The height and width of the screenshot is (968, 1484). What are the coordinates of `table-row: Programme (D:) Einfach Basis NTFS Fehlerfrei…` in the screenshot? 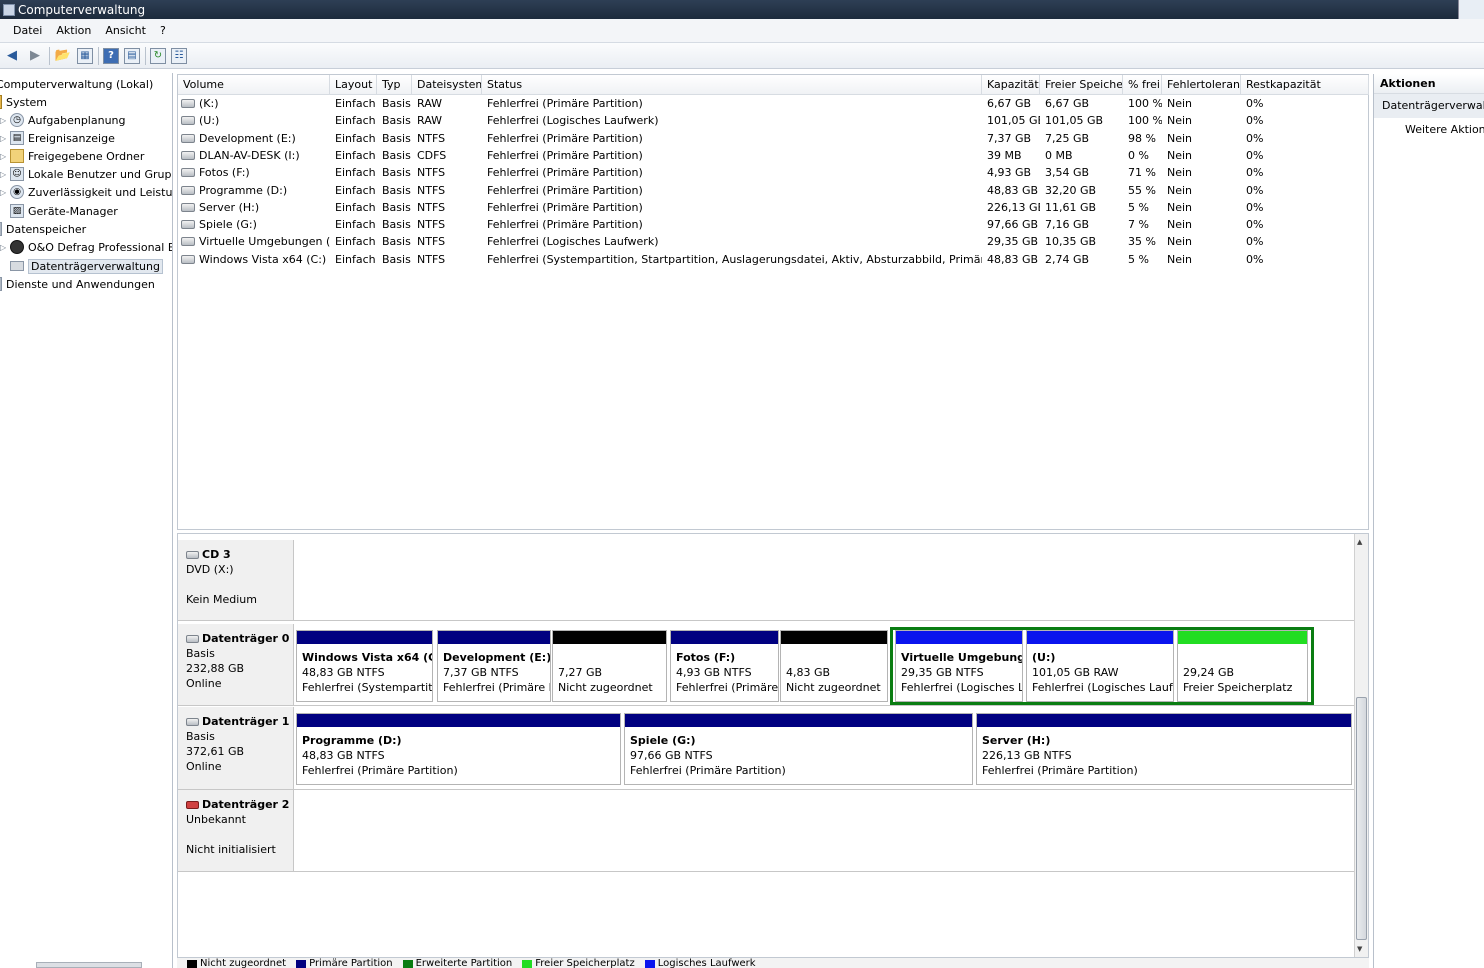 It's located at (773, 190).